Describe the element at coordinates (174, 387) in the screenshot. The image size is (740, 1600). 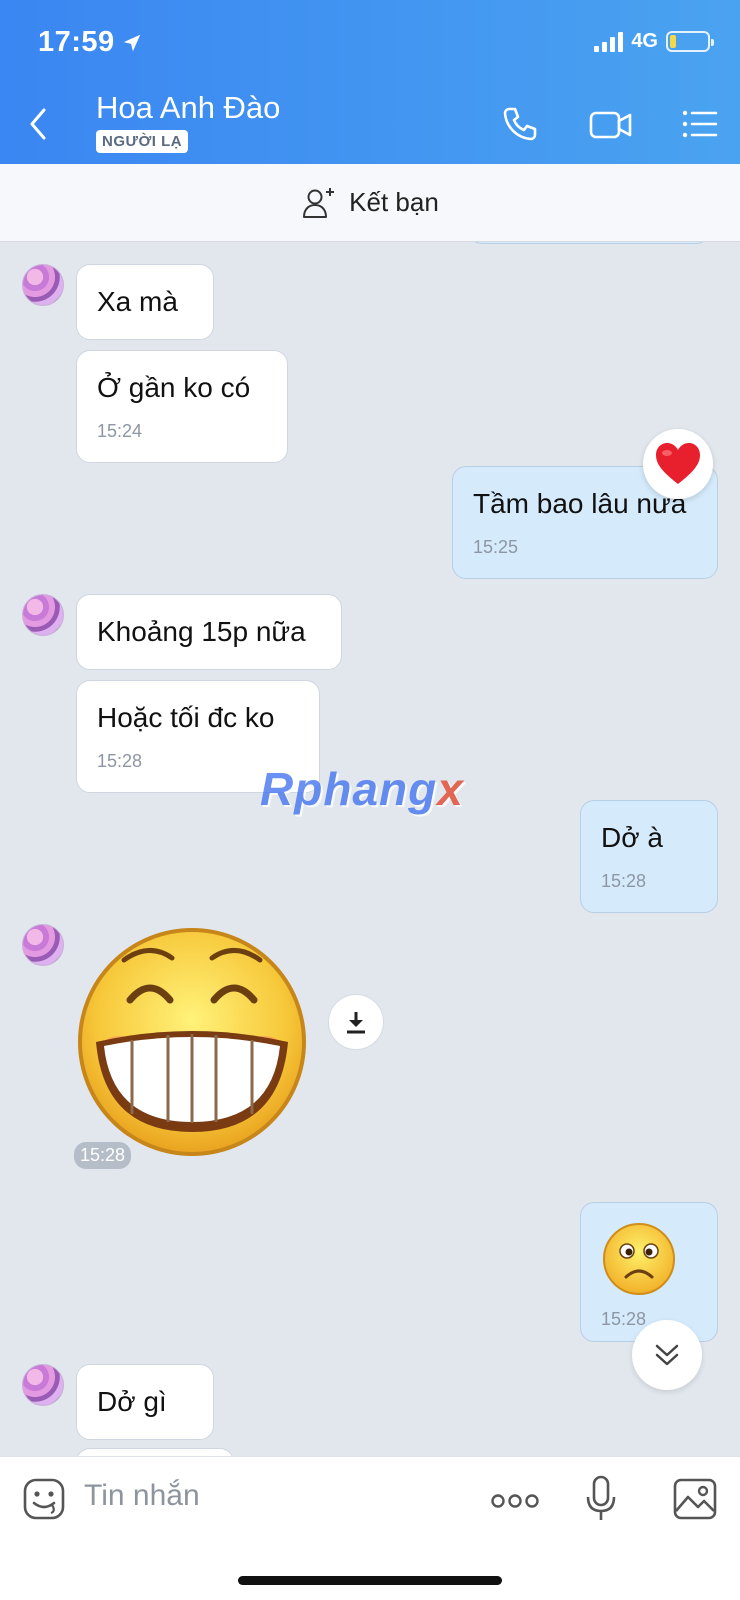
I see `message-text: Ở gần ko có` at that location.